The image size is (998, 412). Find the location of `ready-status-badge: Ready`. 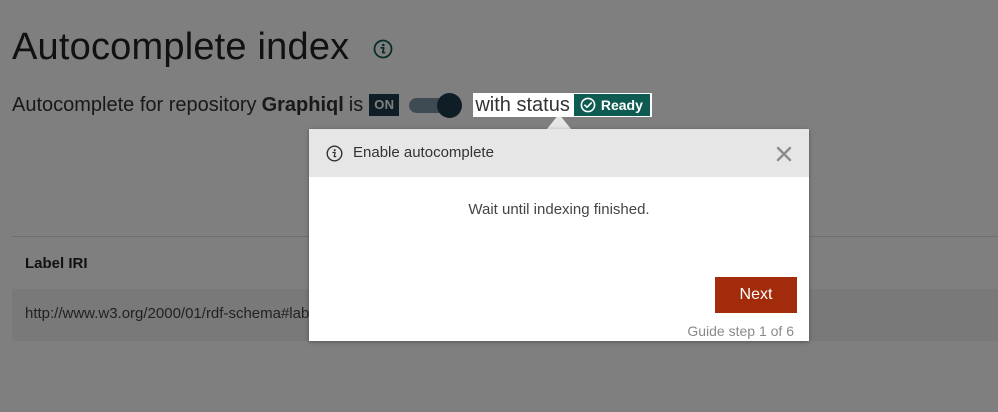

ready-status-badge: Ready is located at coordinates (611, 105).